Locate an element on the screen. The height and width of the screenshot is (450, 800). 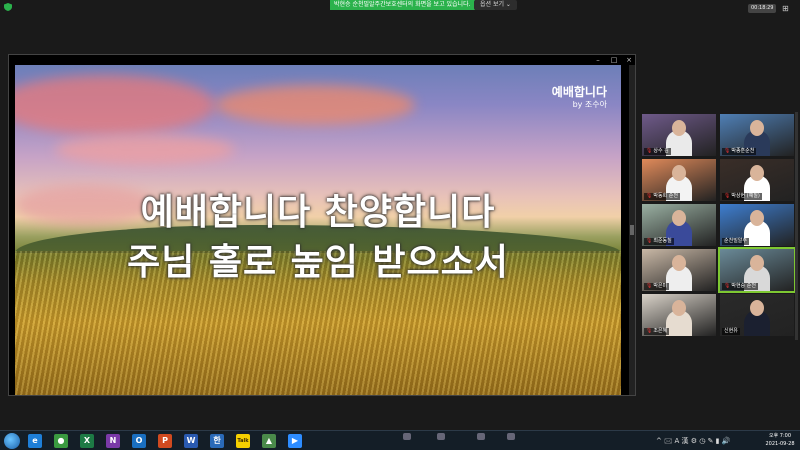
participant-tile: 🎙박상현 (예칠) is located at coordinates (757, 180).